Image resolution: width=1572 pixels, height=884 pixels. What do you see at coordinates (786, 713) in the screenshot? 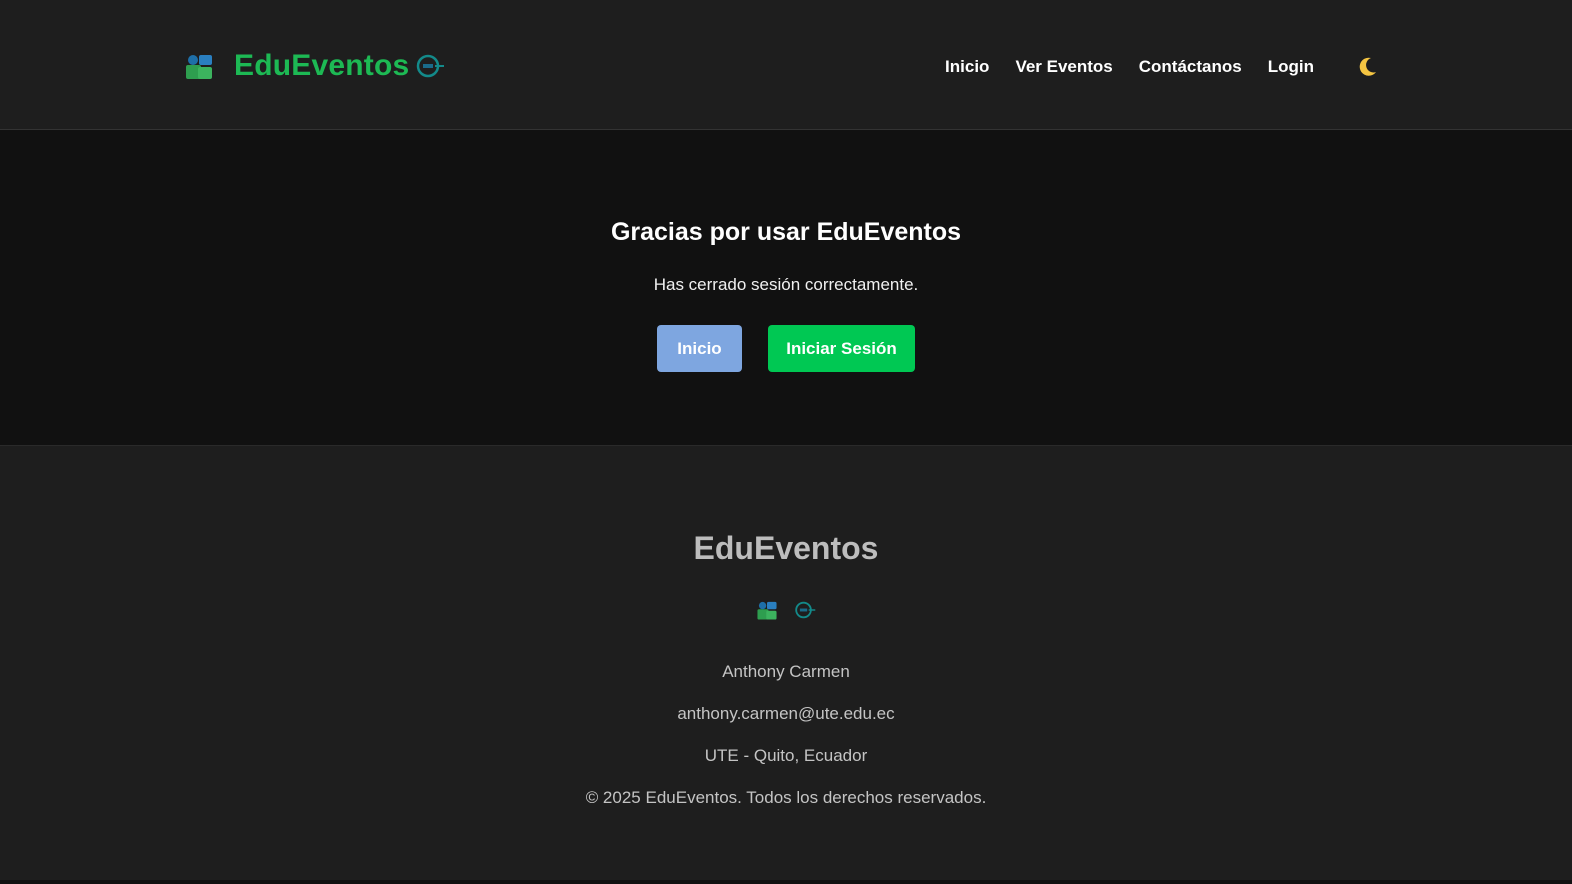
I see `footer-email: anthony.carmen@ute.edu.ec` at bounding box center [786, 713].